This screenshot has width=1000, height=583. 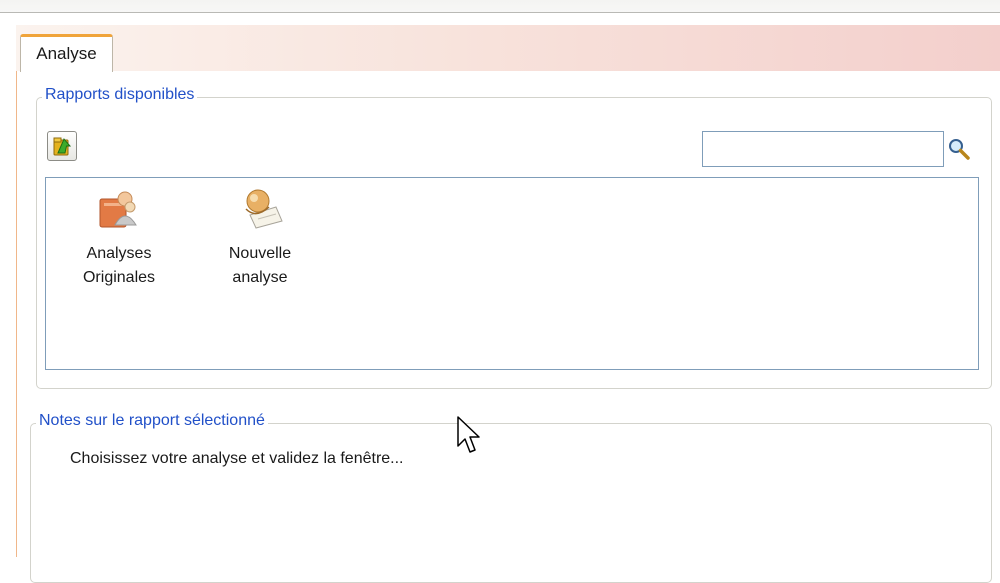 What do you see at coordinates (468, 434) in the screenshot?
I see `mouse-cursor-icon` at bounding box center [468, 434].